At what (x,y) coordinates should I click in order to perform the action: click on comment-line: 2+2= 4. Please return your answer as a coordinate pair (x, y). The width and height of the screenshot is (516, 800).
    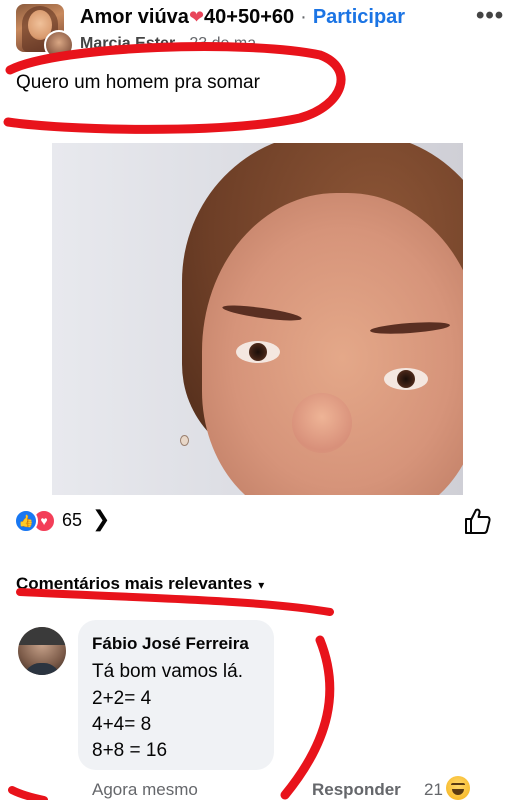
    Looking at the image, I should click on (122, 698).